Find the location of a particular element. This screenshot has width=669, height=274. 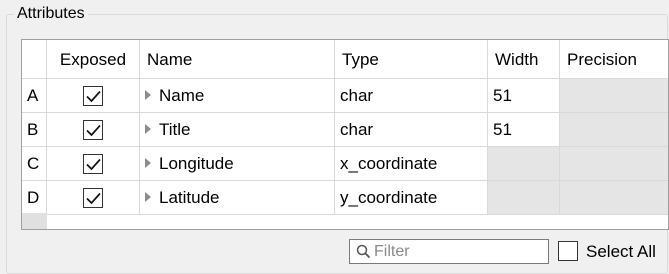

name-value: Longitude is located at coordinates (196, 163).